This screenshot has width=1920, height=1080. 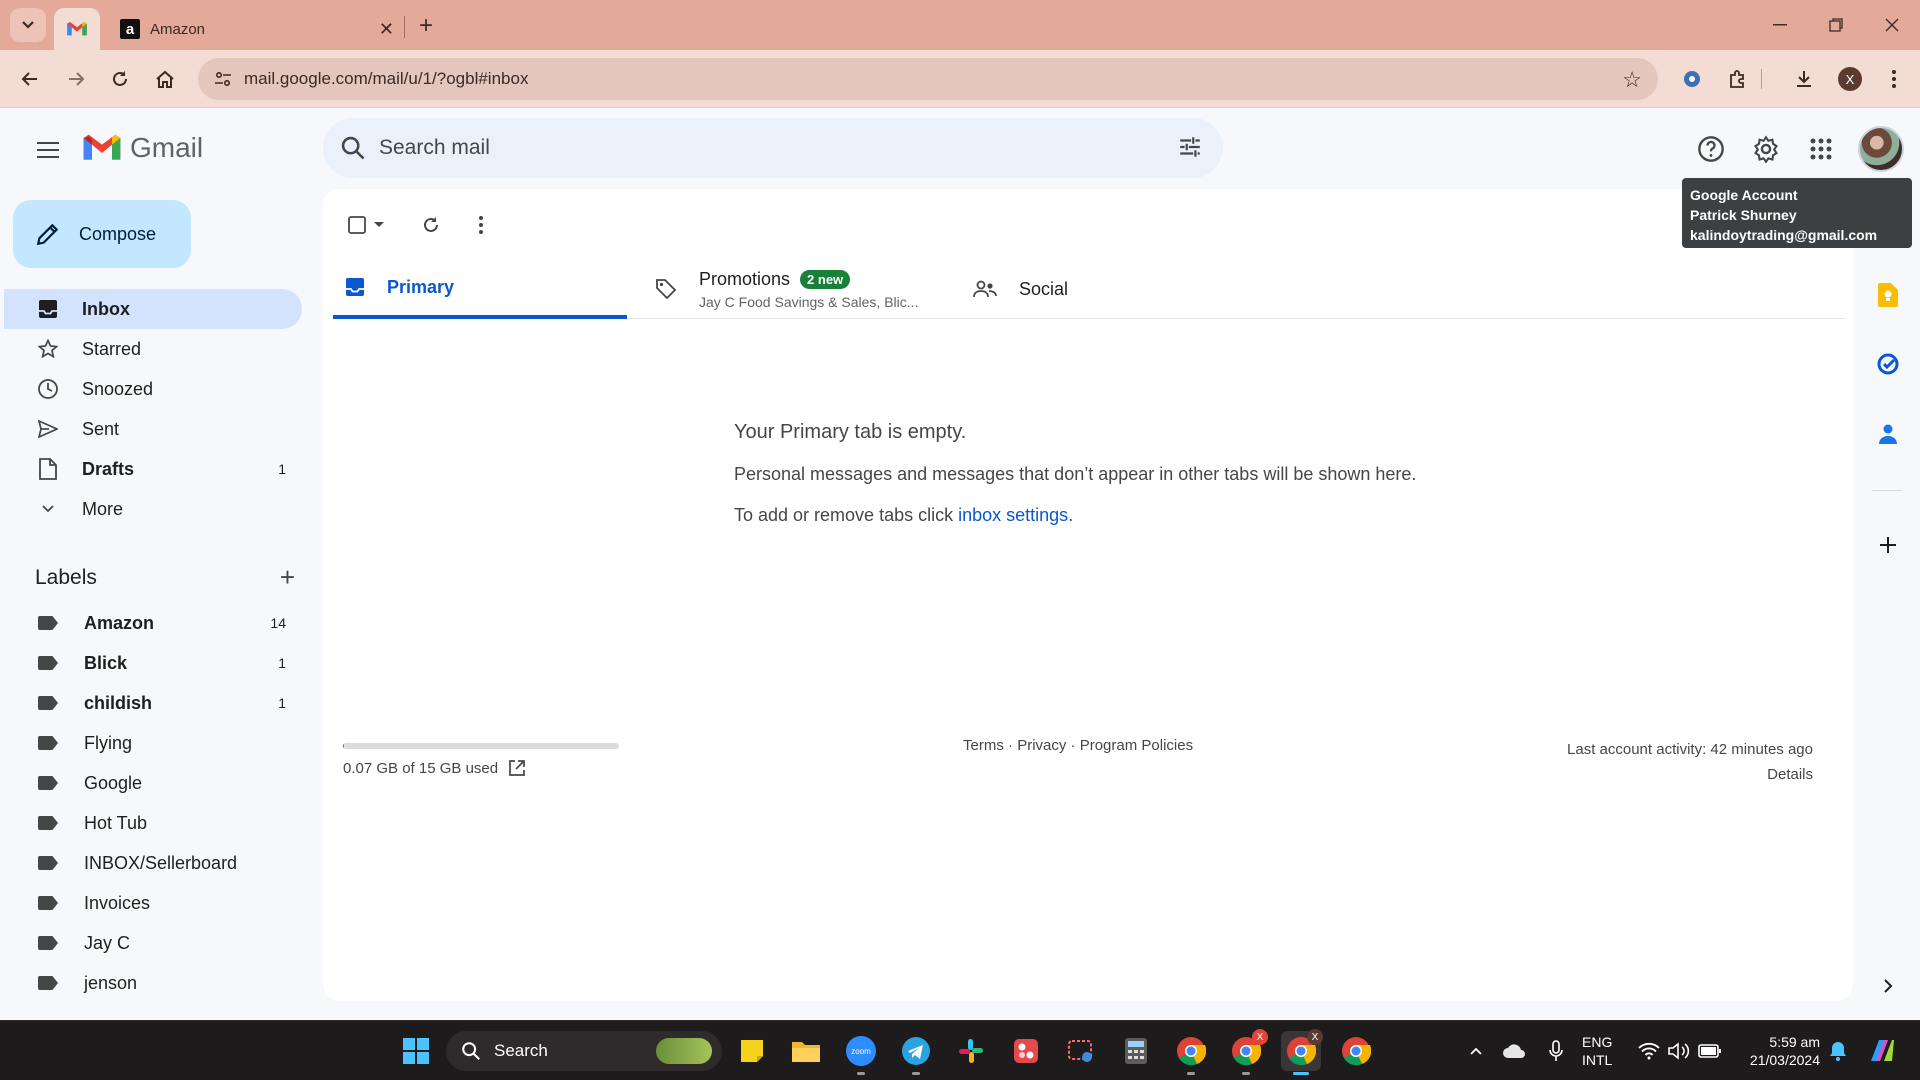 I want to click on label-item-amazon: Amazon 14, so click(x=153, y=623).